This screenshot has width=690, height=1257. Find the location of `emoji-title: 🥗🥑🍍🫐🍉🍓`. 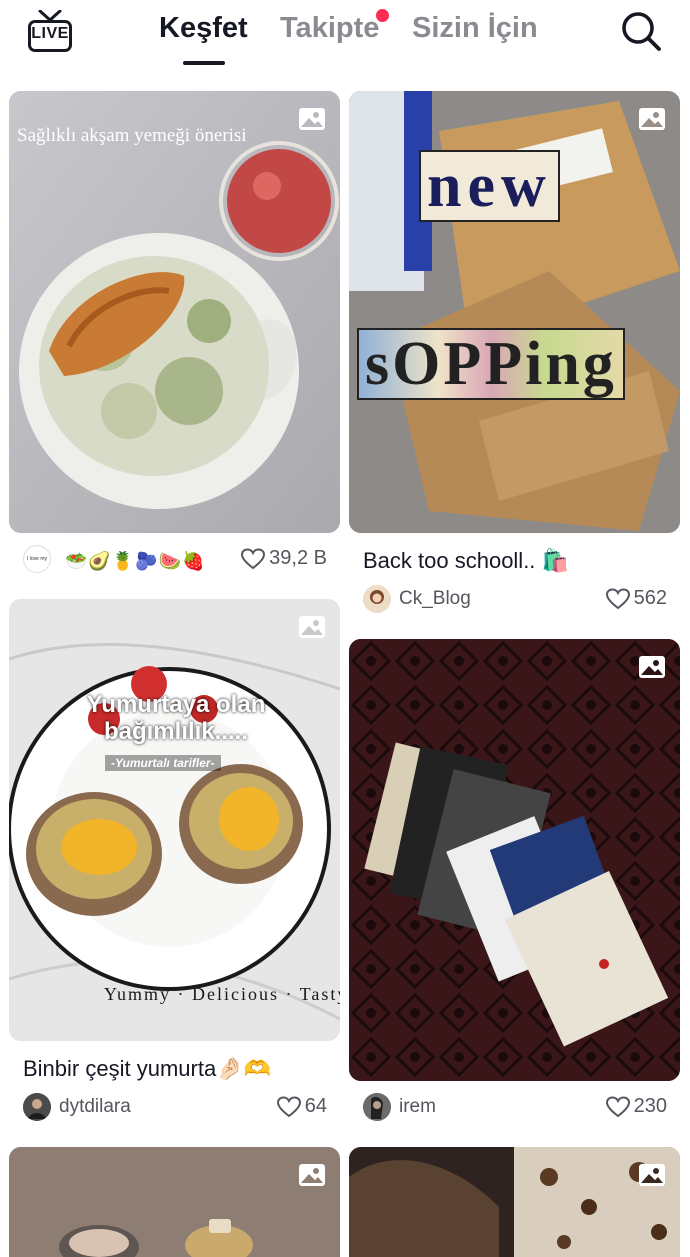

emoji-title: 🥗🥑🍍🫐🍉🍓 is located at coordinates (135, 561).